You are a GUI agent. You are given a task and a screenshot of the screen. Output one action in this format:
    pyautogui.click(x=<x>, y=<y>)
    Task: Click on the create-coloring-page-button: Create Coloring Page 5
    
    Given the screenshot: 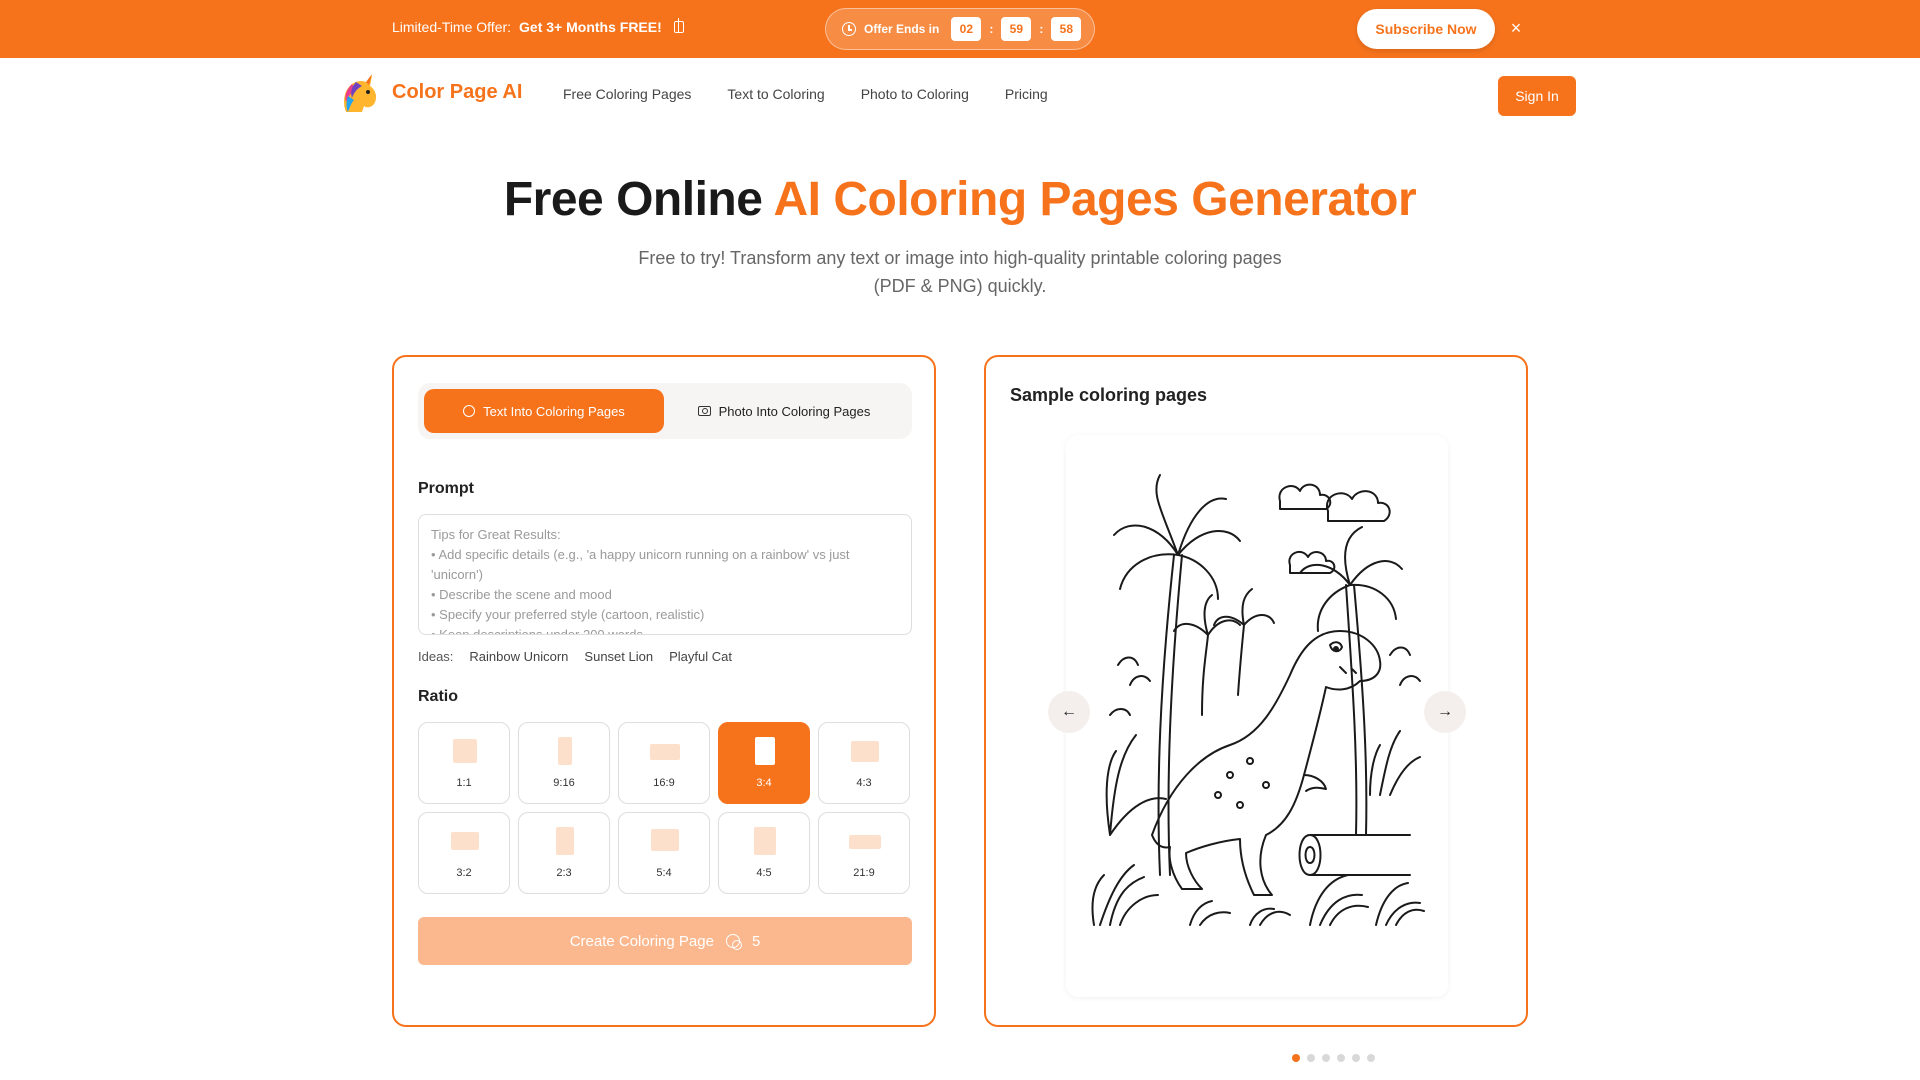 What is the action you would take?
    pyautogui.click(x=665, y=941)
    